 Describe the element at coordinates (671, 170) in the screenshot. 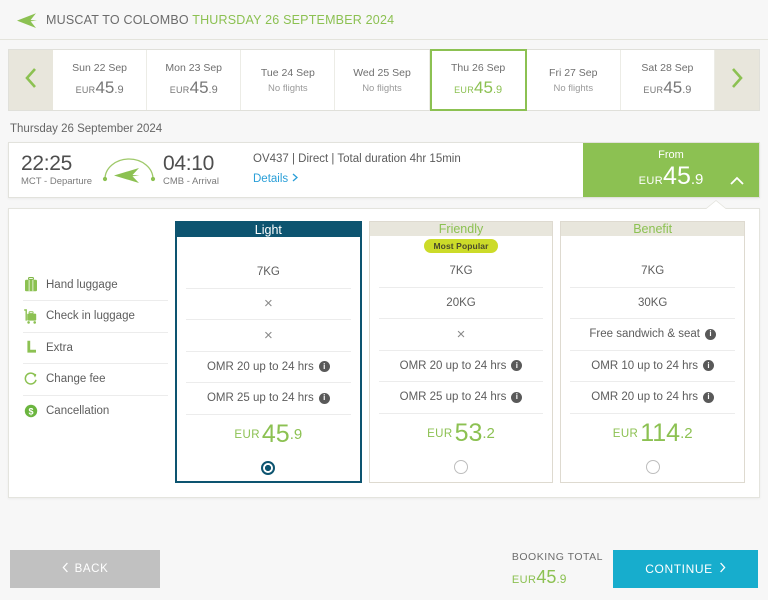

I see `flight-price-toggle: From EUR45.9` at that location.